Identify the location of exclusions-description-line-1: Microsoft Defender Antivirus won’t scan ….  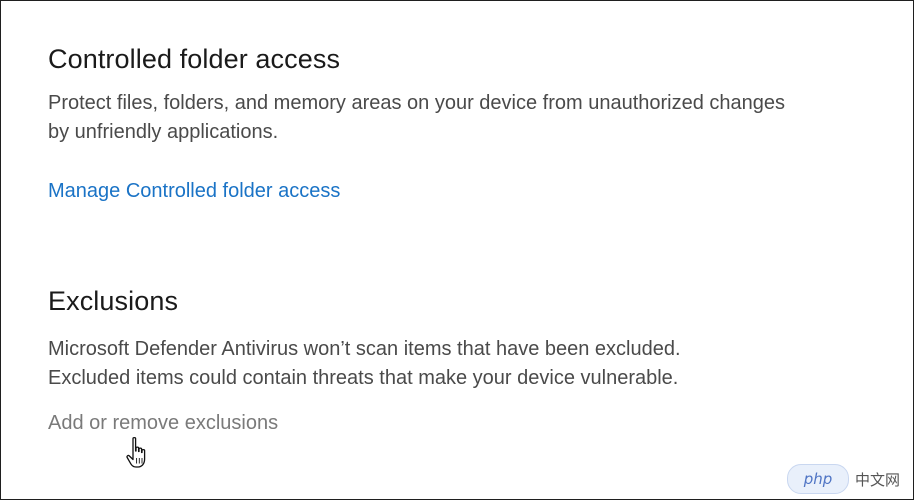
(364, 349).